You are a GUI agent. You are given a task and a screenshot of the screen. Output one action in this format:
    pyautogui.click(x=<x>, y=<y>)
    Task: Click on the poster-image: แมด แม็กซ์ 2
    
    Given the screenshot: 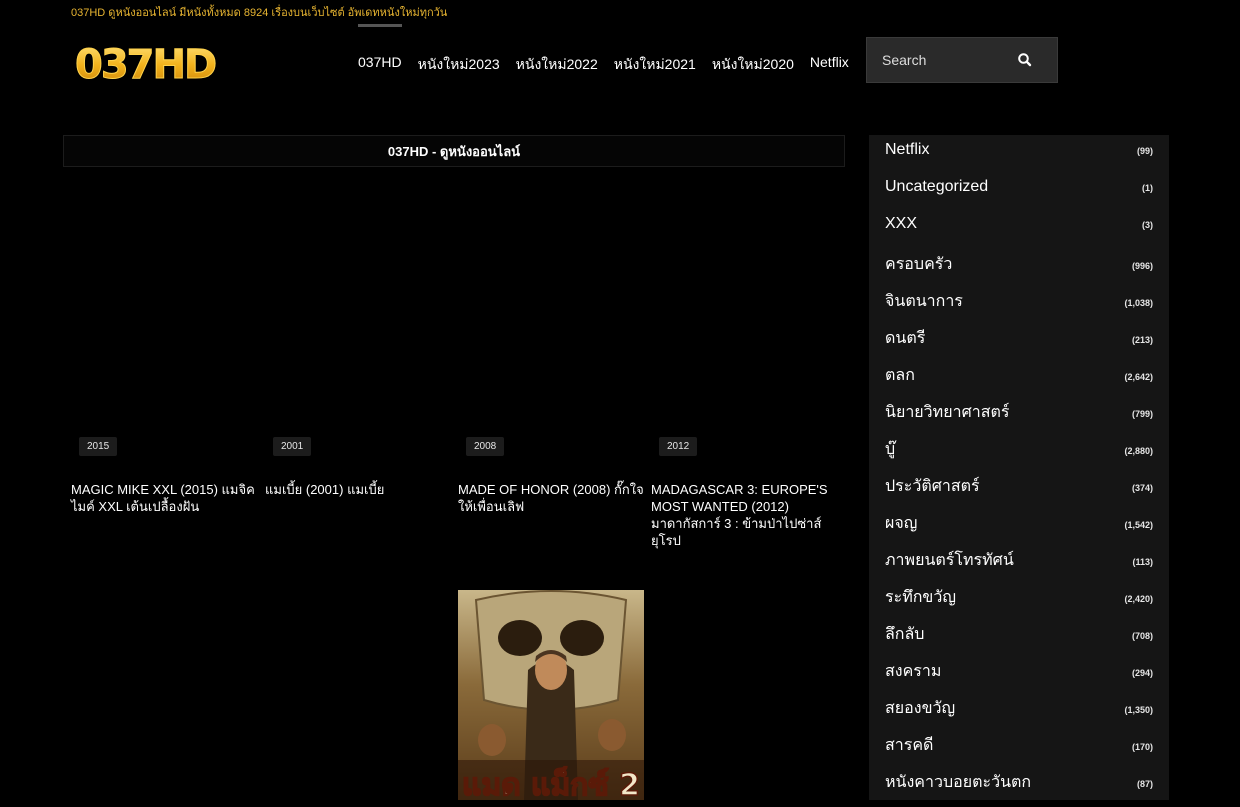 What is the action you would take?
    pyautogui.click(x=551, y=695)
    